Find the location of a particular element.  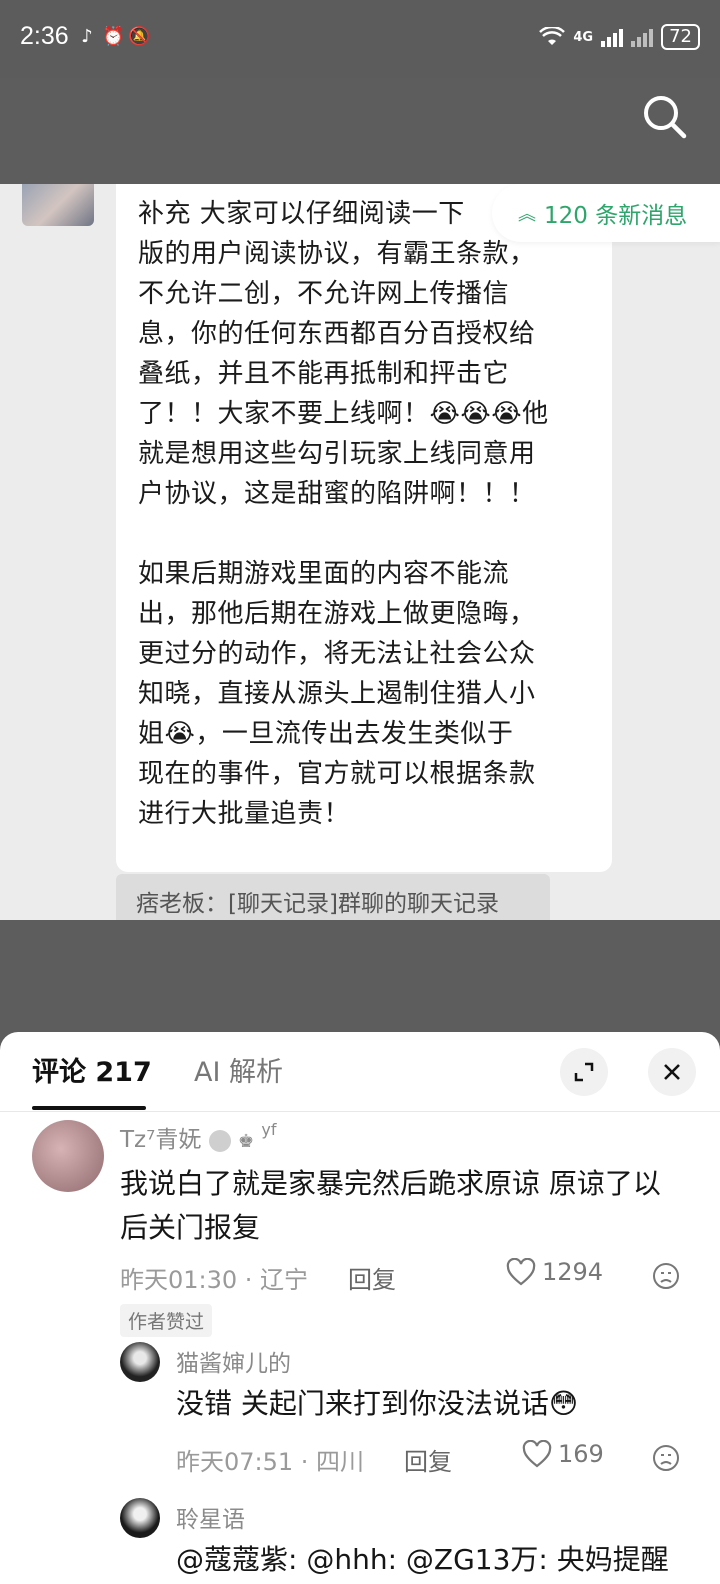

reply-username: 猫酱婶儿的 is located at coordinates (233, 1361).